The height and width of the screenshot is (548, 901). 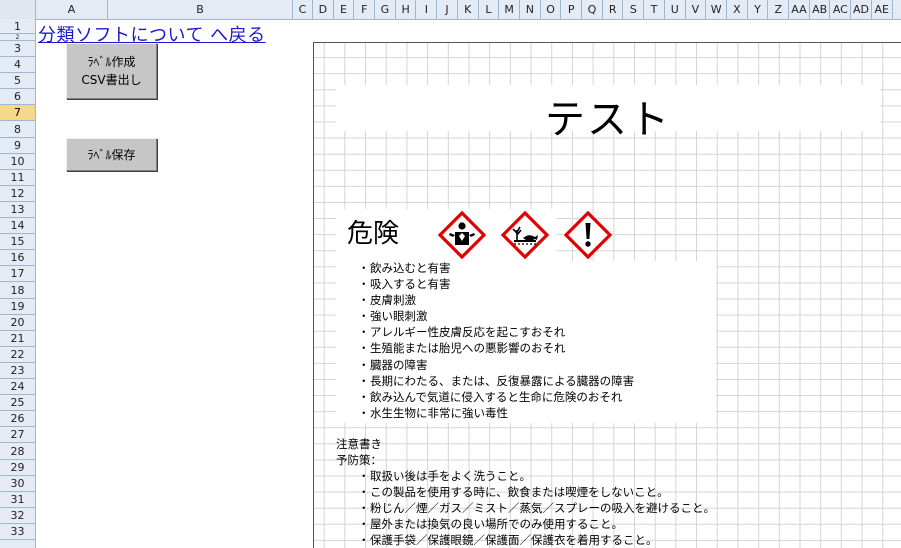 What do you see at coordinates (496, 316) in the screenshot?
I see `hazard-statement: ・強い眼刺激` at bounding box center [496, 316].